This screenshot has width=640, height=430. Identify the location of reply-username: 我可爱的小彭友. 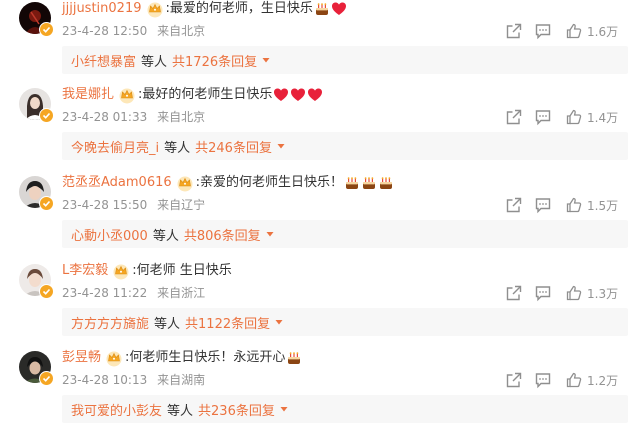
(116, 409).